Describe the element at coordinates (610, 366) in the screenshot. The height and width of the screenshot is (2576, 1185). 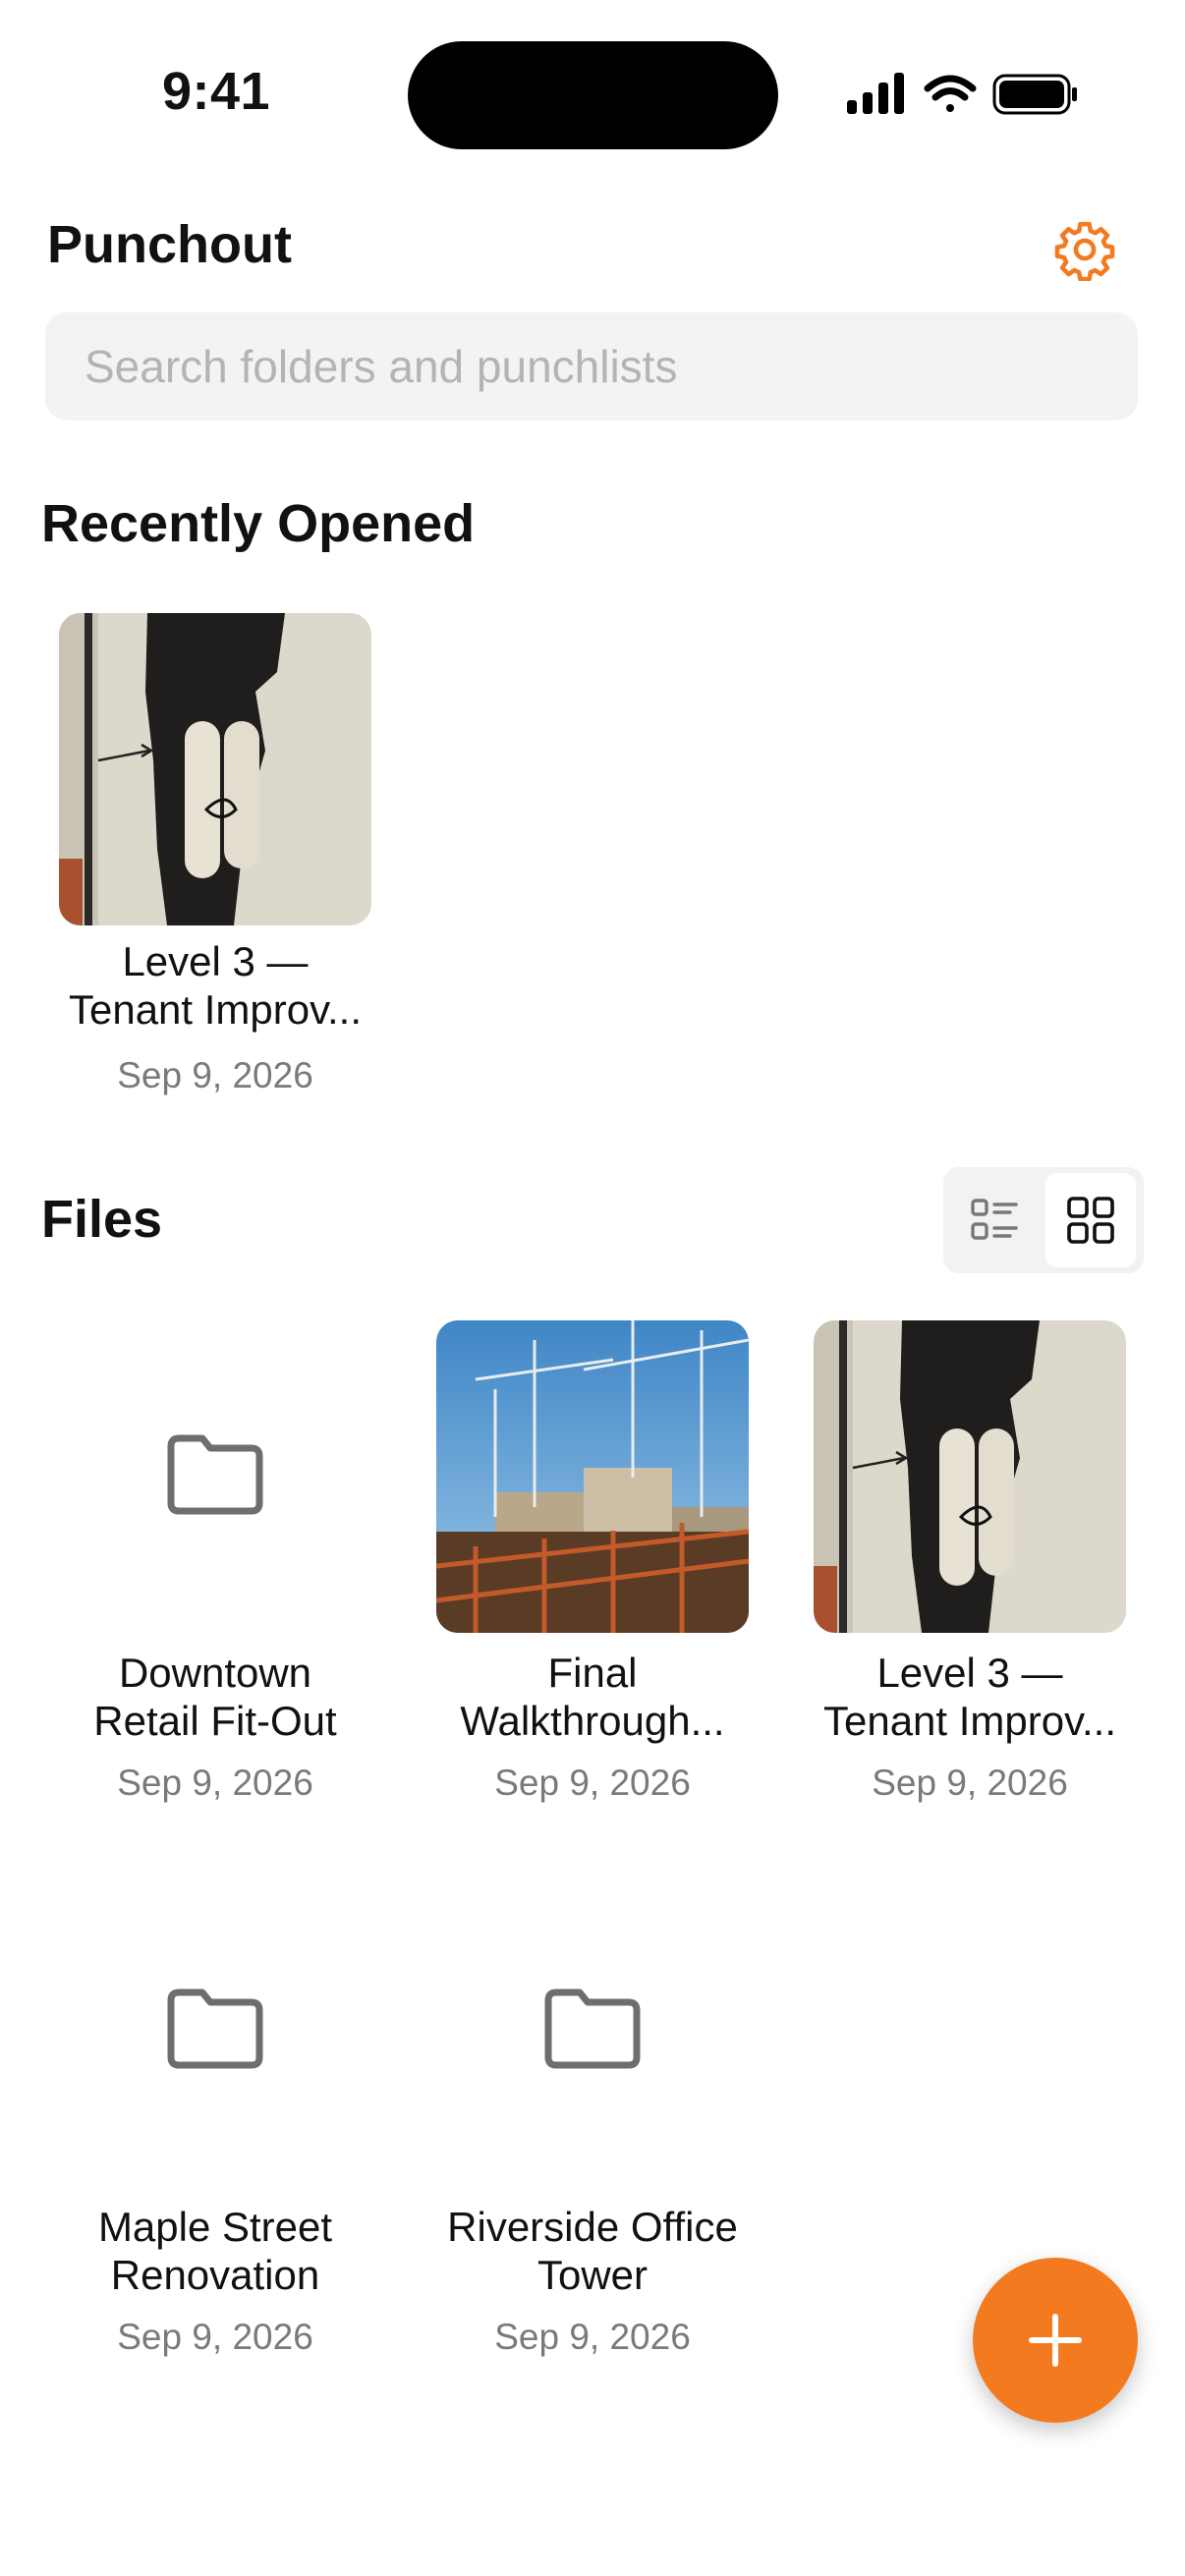
I see `search-input` at that location.